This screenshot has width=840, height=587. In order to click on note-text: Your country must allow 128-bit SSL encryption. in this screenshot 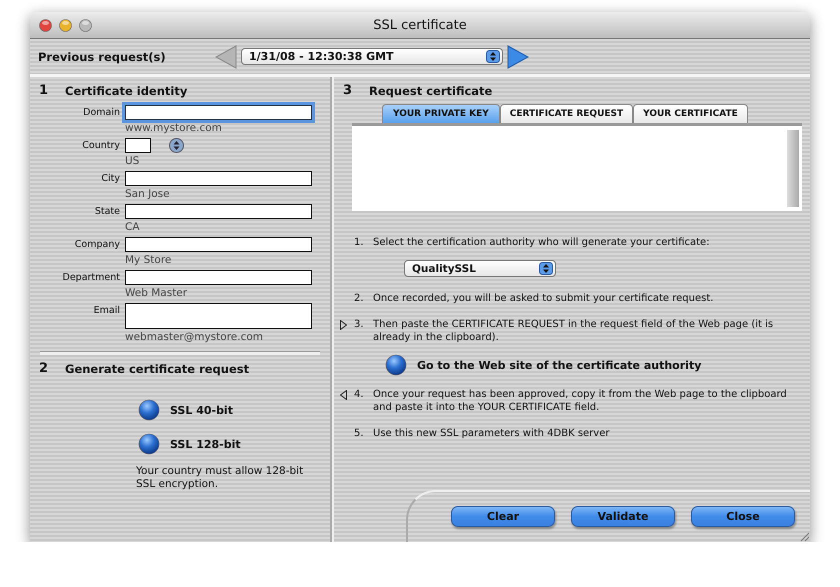, I will do `click(219, 477)`.